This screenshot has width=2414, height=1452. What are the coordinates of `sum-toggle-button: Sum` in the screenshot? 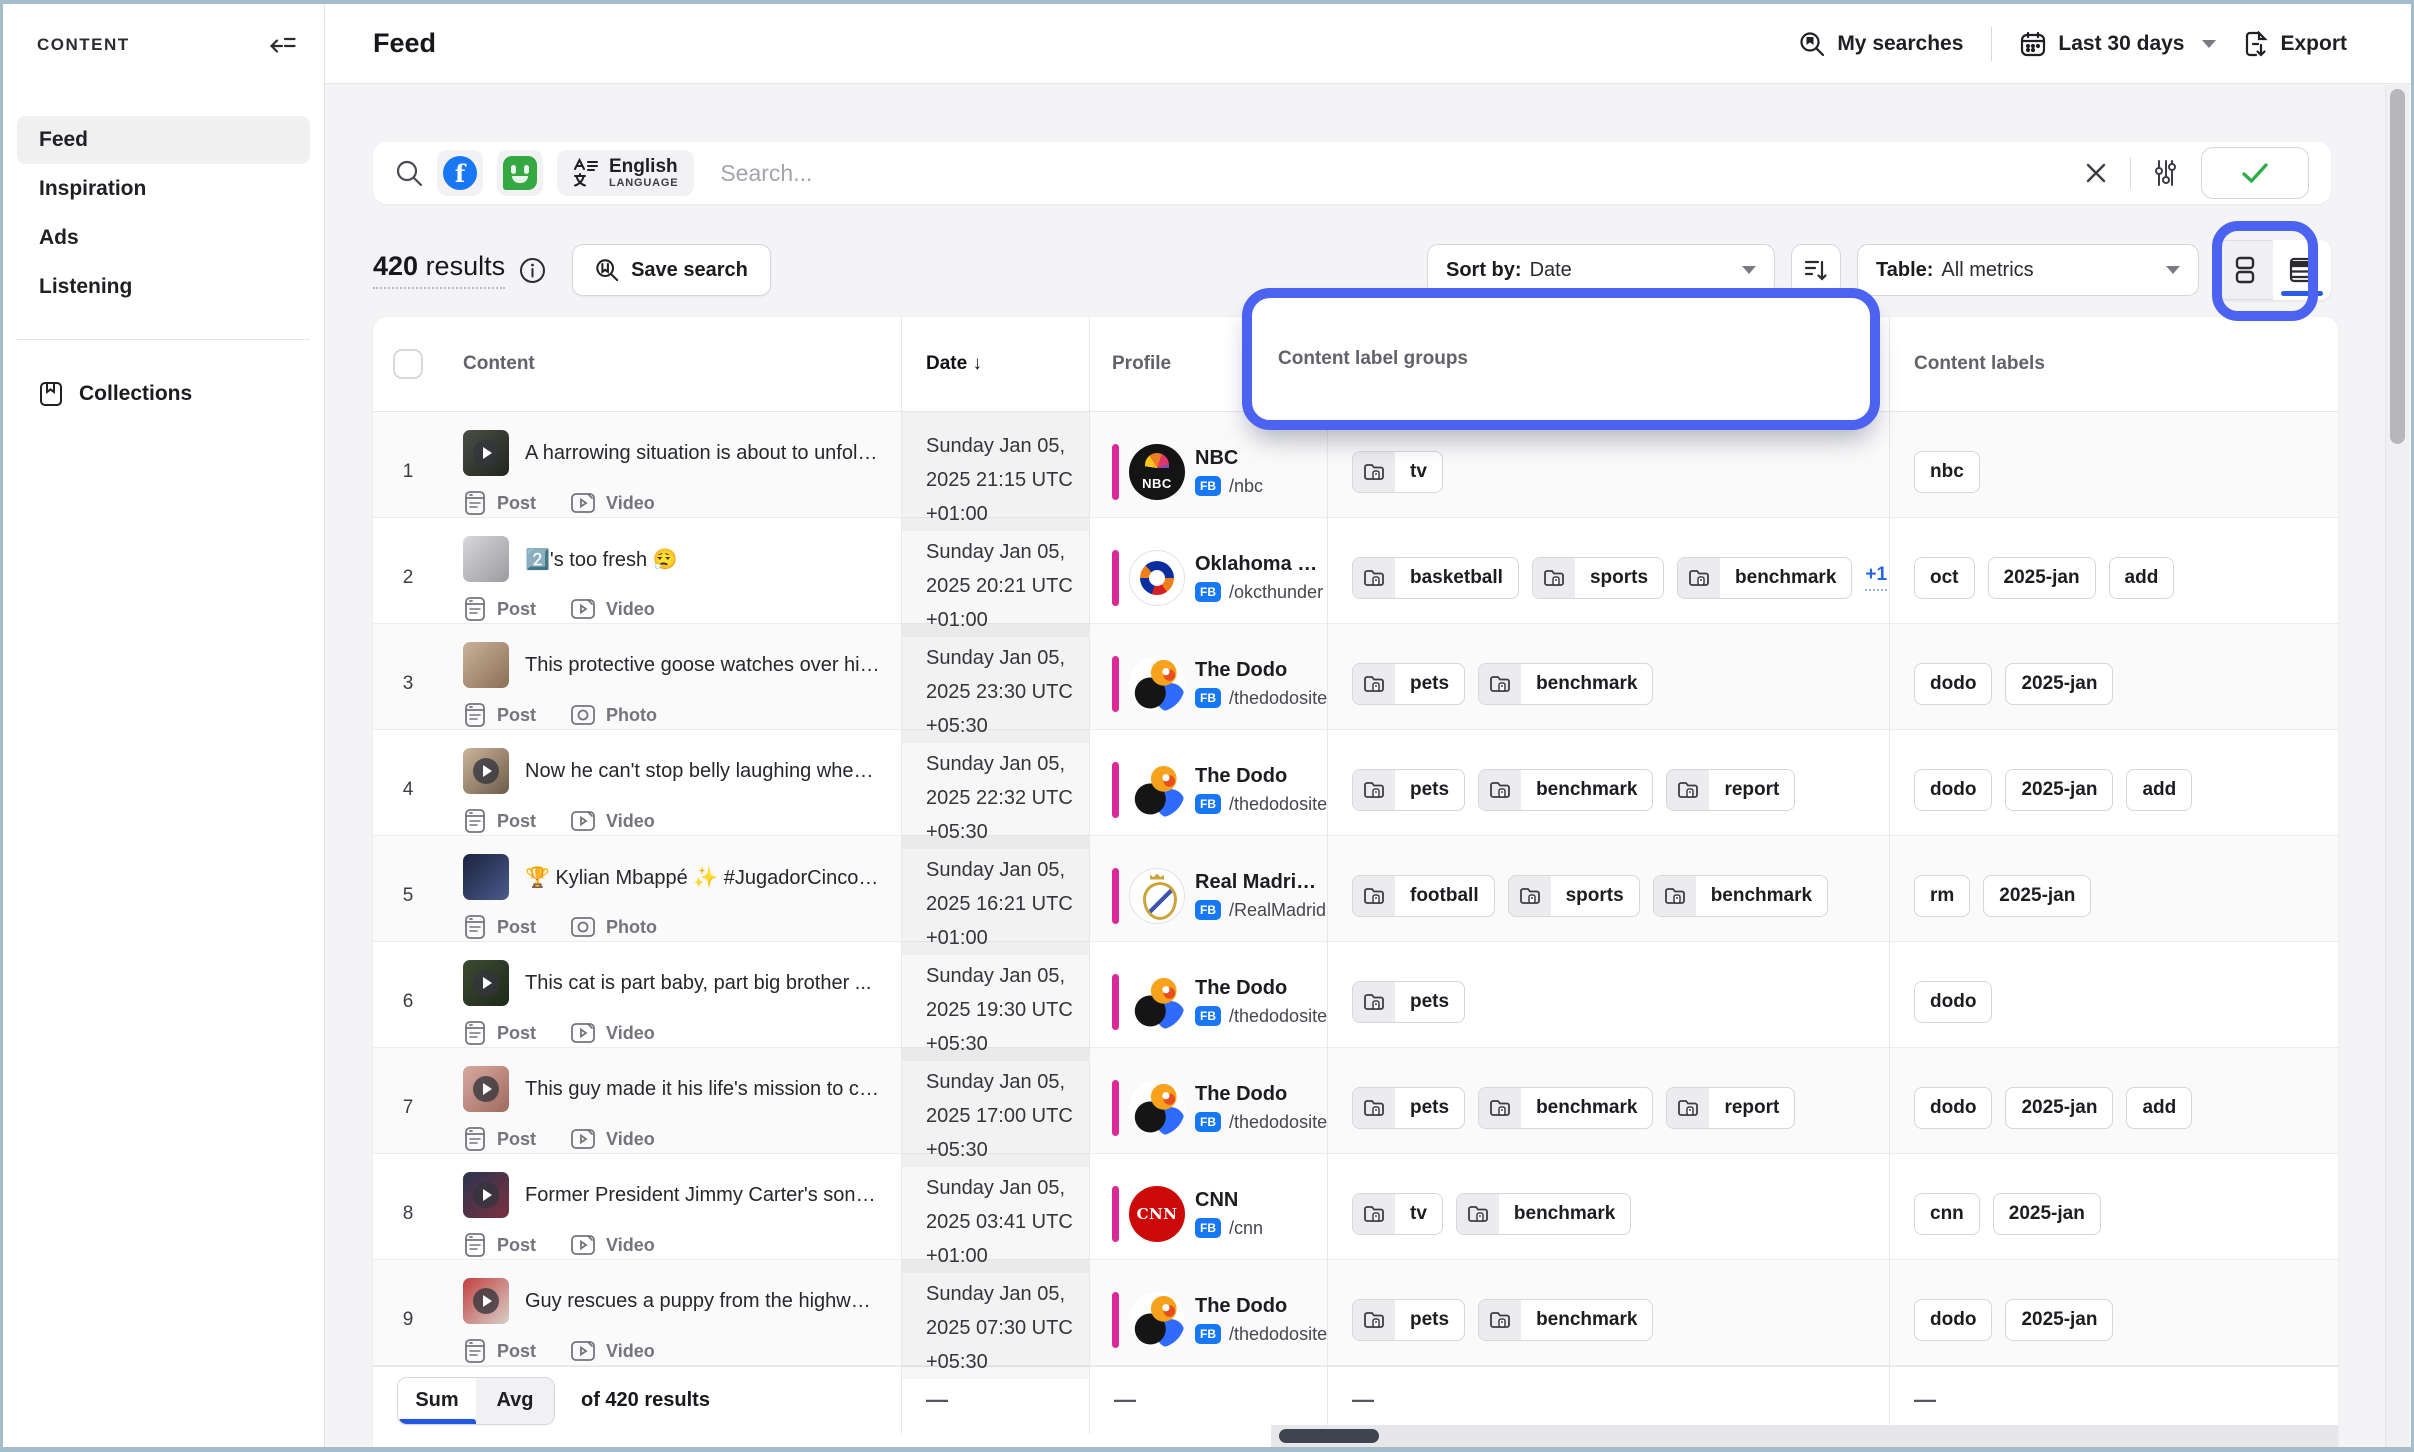 It's located at (437, 1400).